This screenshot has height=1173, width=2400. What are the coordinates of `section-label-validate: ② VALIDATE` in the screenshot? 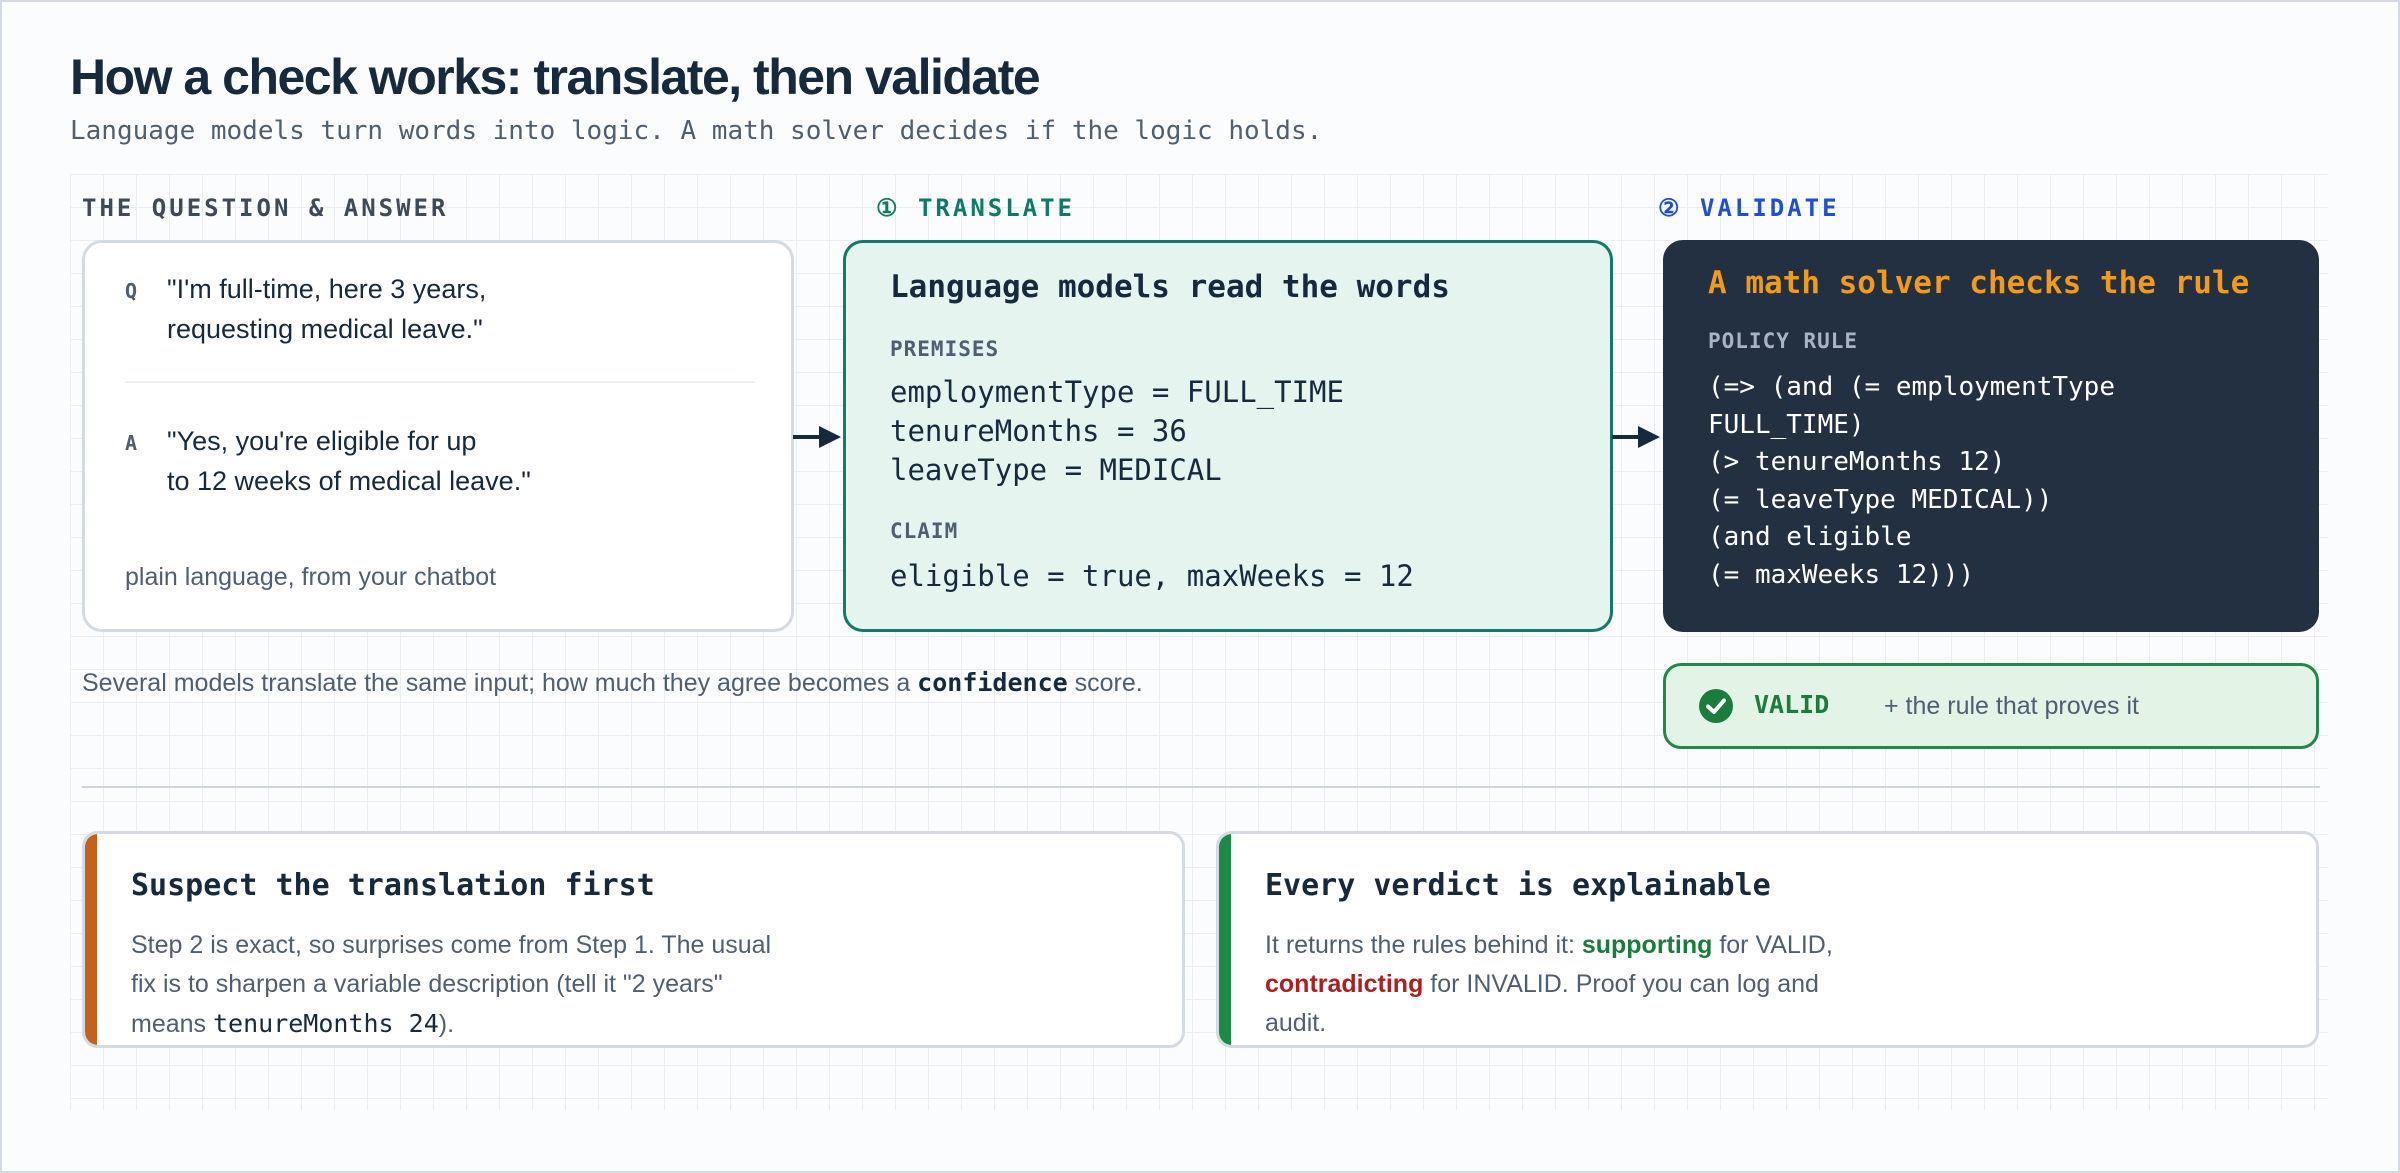 It's located at (1749, 208).